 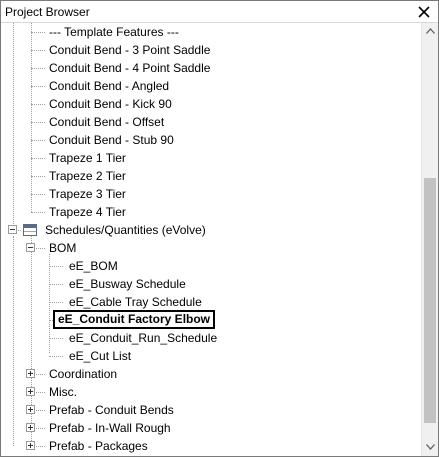 What do you see at coordinates (430, 300) in the screenshot?
I see `scrollbar-thumb` at bounding box center [430, 300].